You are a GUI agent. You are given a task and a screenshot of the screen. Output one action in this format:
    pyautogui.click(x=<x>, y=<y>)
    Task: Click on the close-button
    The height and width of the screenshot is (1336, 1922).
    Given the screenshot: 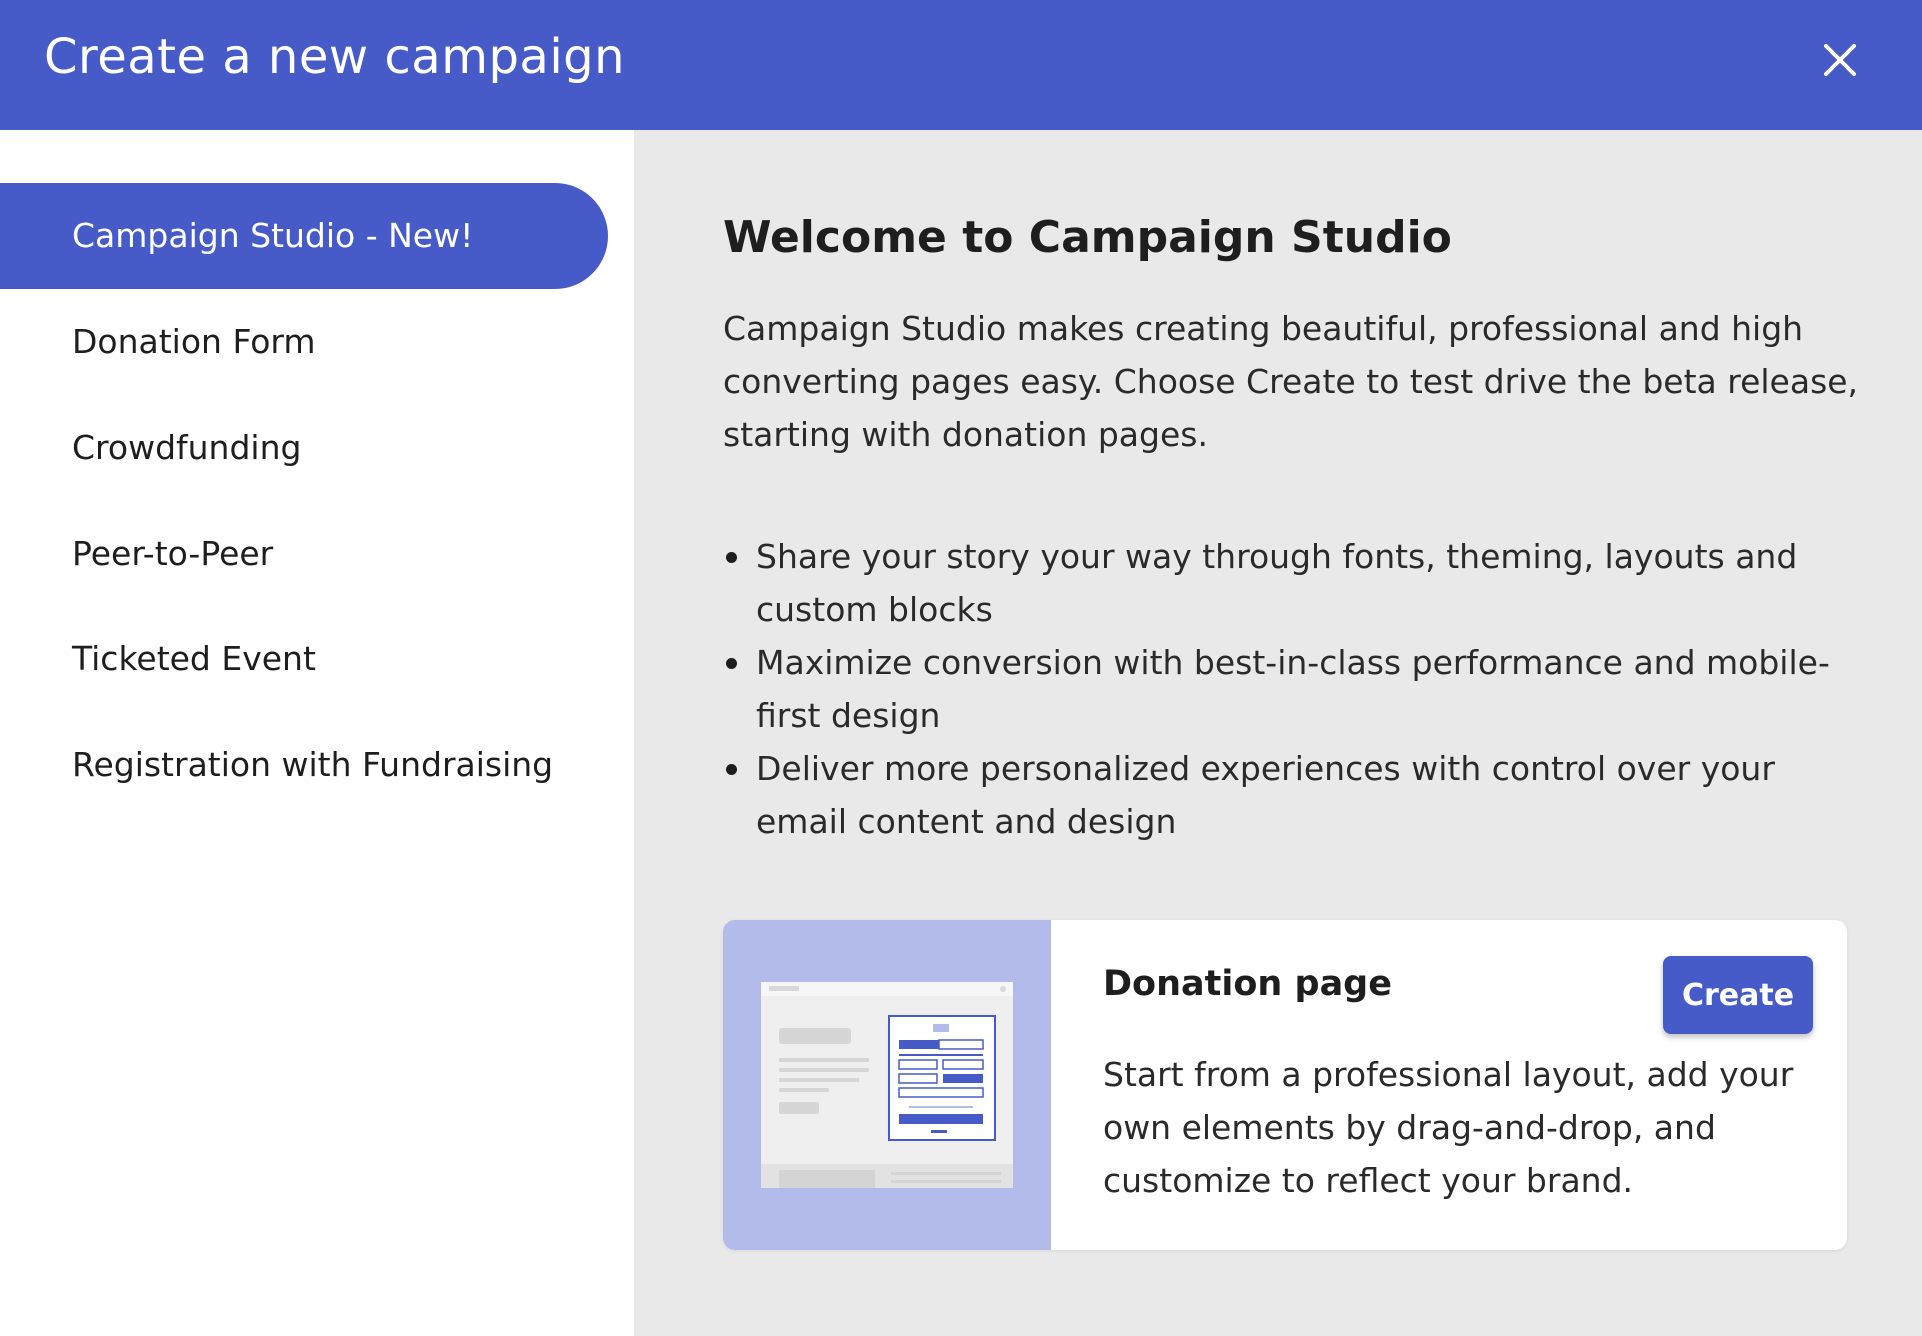 What is the action you would take?
    pyautogui.click(x=1840, y=60)
    